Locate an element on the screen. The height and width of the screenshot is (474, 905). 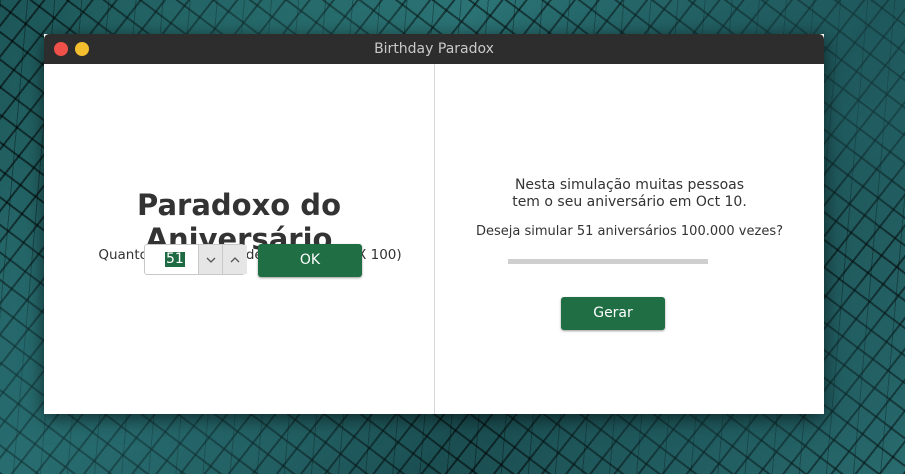
chevron-down-icon is located at coordinates (211, 260).